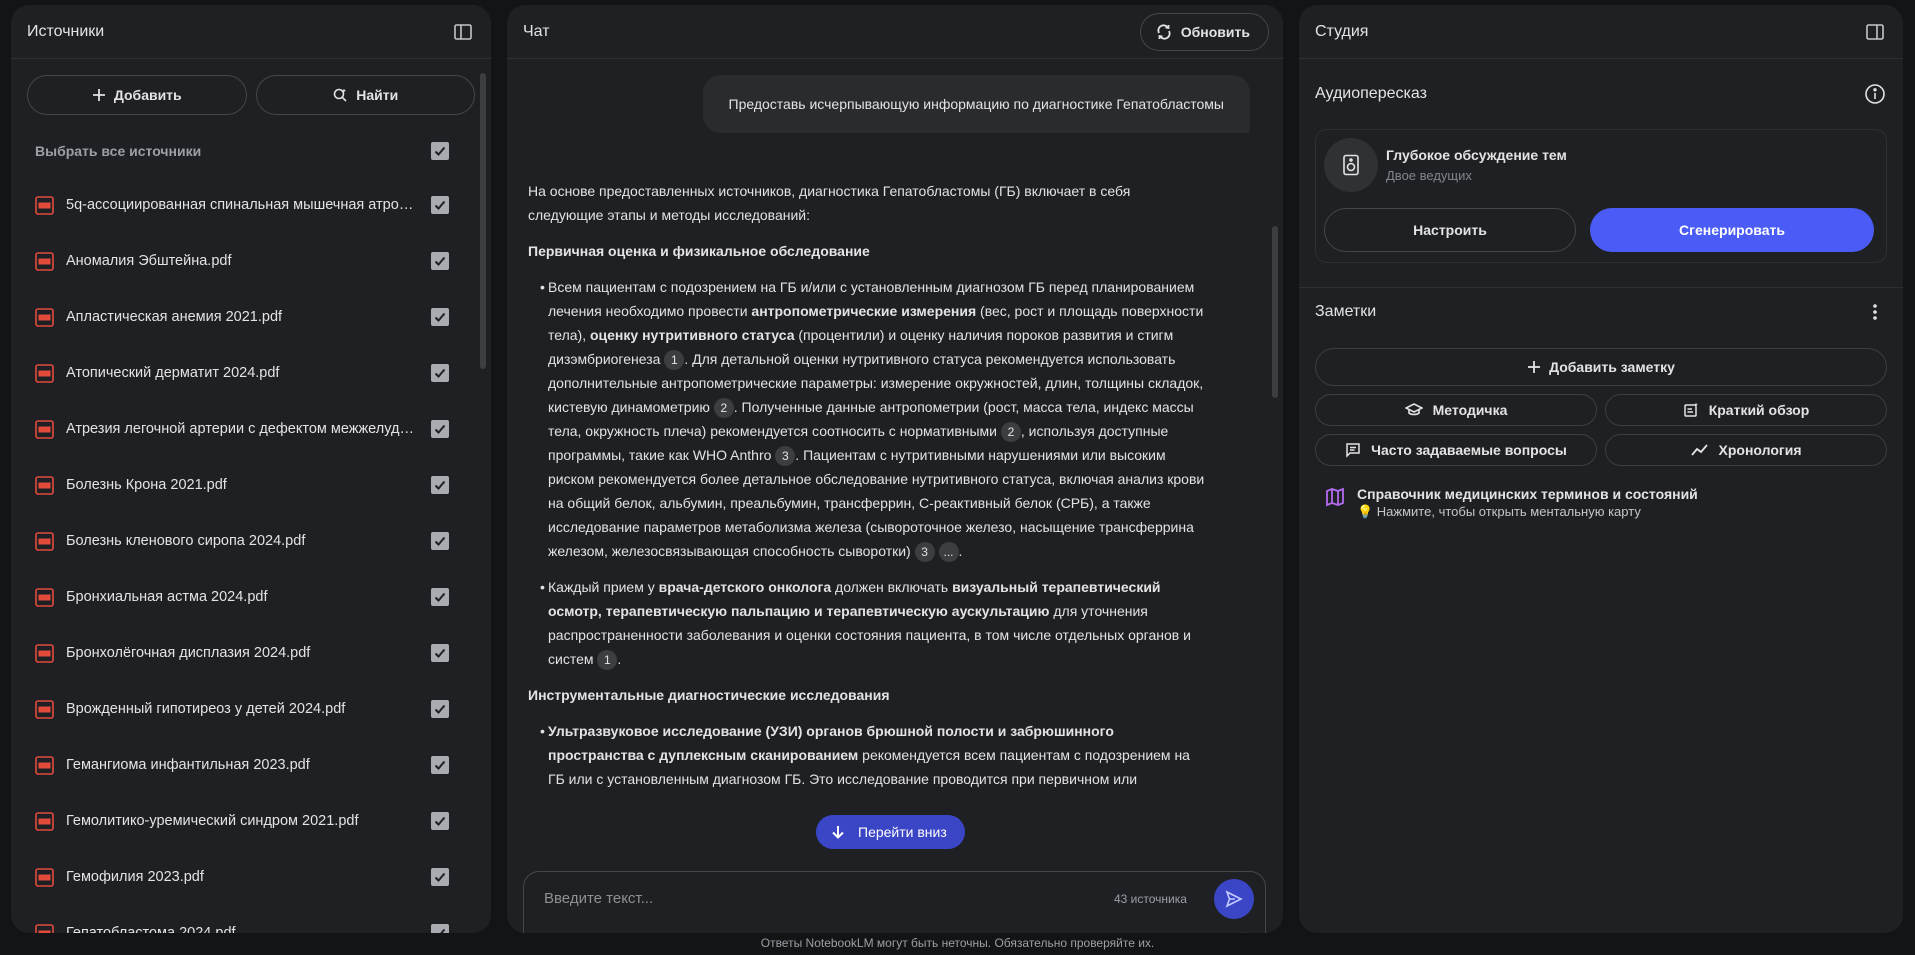 The width and height of the screenshot is (1915, 955). What do you see at coordinates (1215, 31) in the screenshot?
I see `refresh-label: Обновить` at bounding box center [1215, 31].